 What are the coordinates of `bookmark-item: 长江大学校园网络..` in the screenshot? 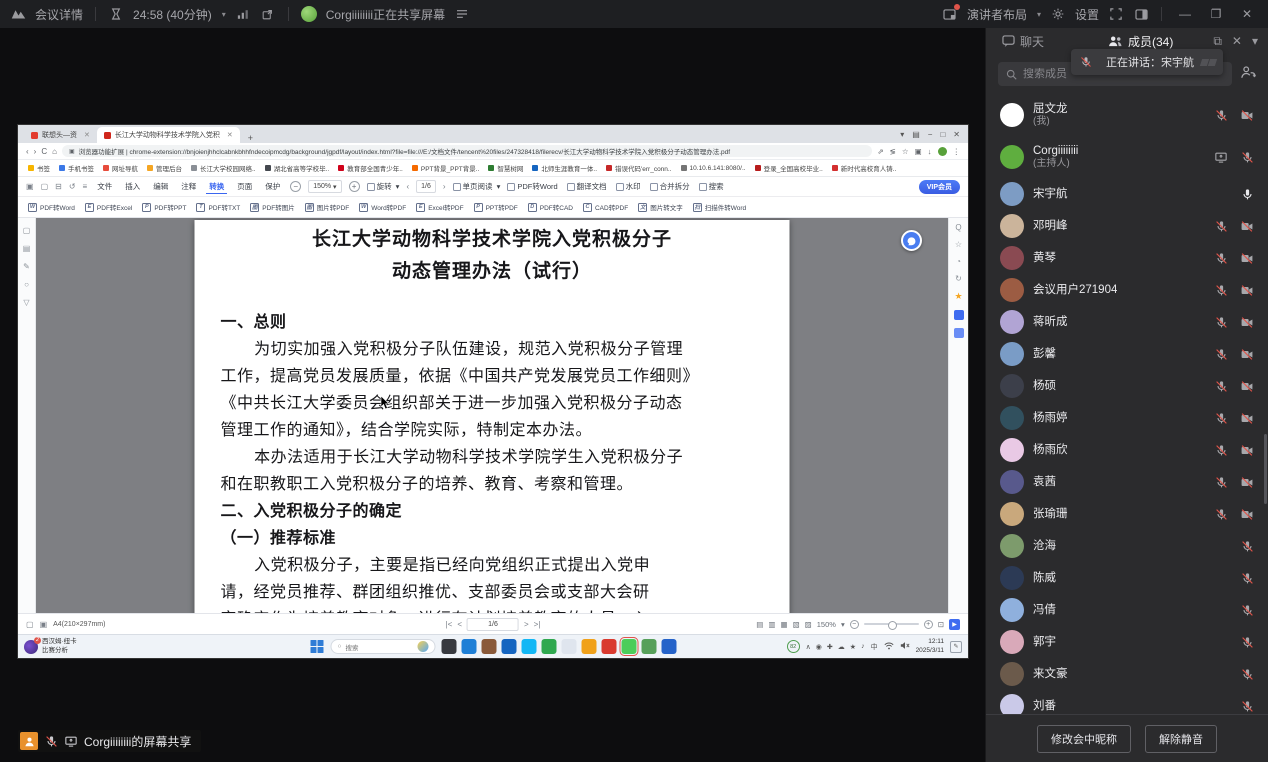 It's located at (223, 168).